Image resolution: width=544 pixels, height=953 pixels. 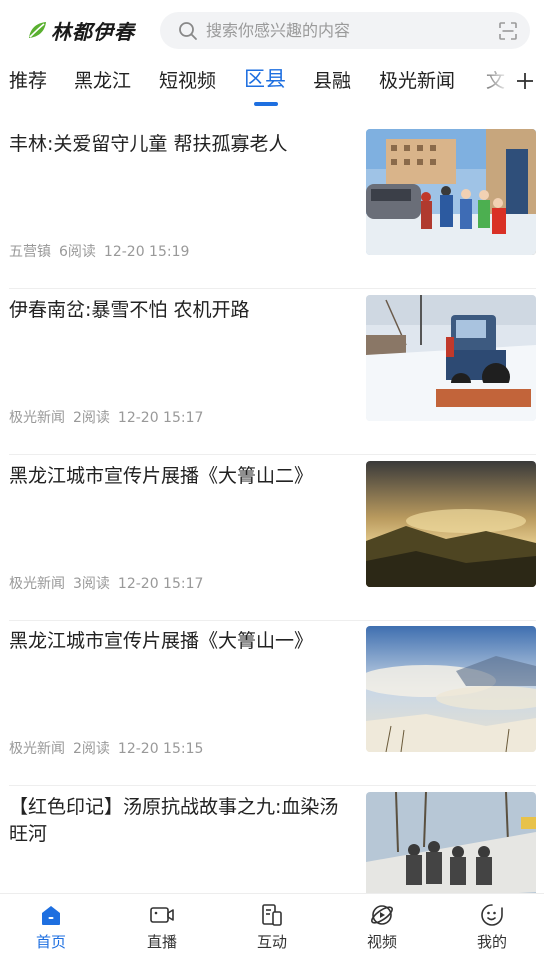 What do you see at coordinates (161, 641) in the screenshot?
I see `news-title: 黑龙江城市宣传片展播《大箐山一》` at bounding box center [161, 641].